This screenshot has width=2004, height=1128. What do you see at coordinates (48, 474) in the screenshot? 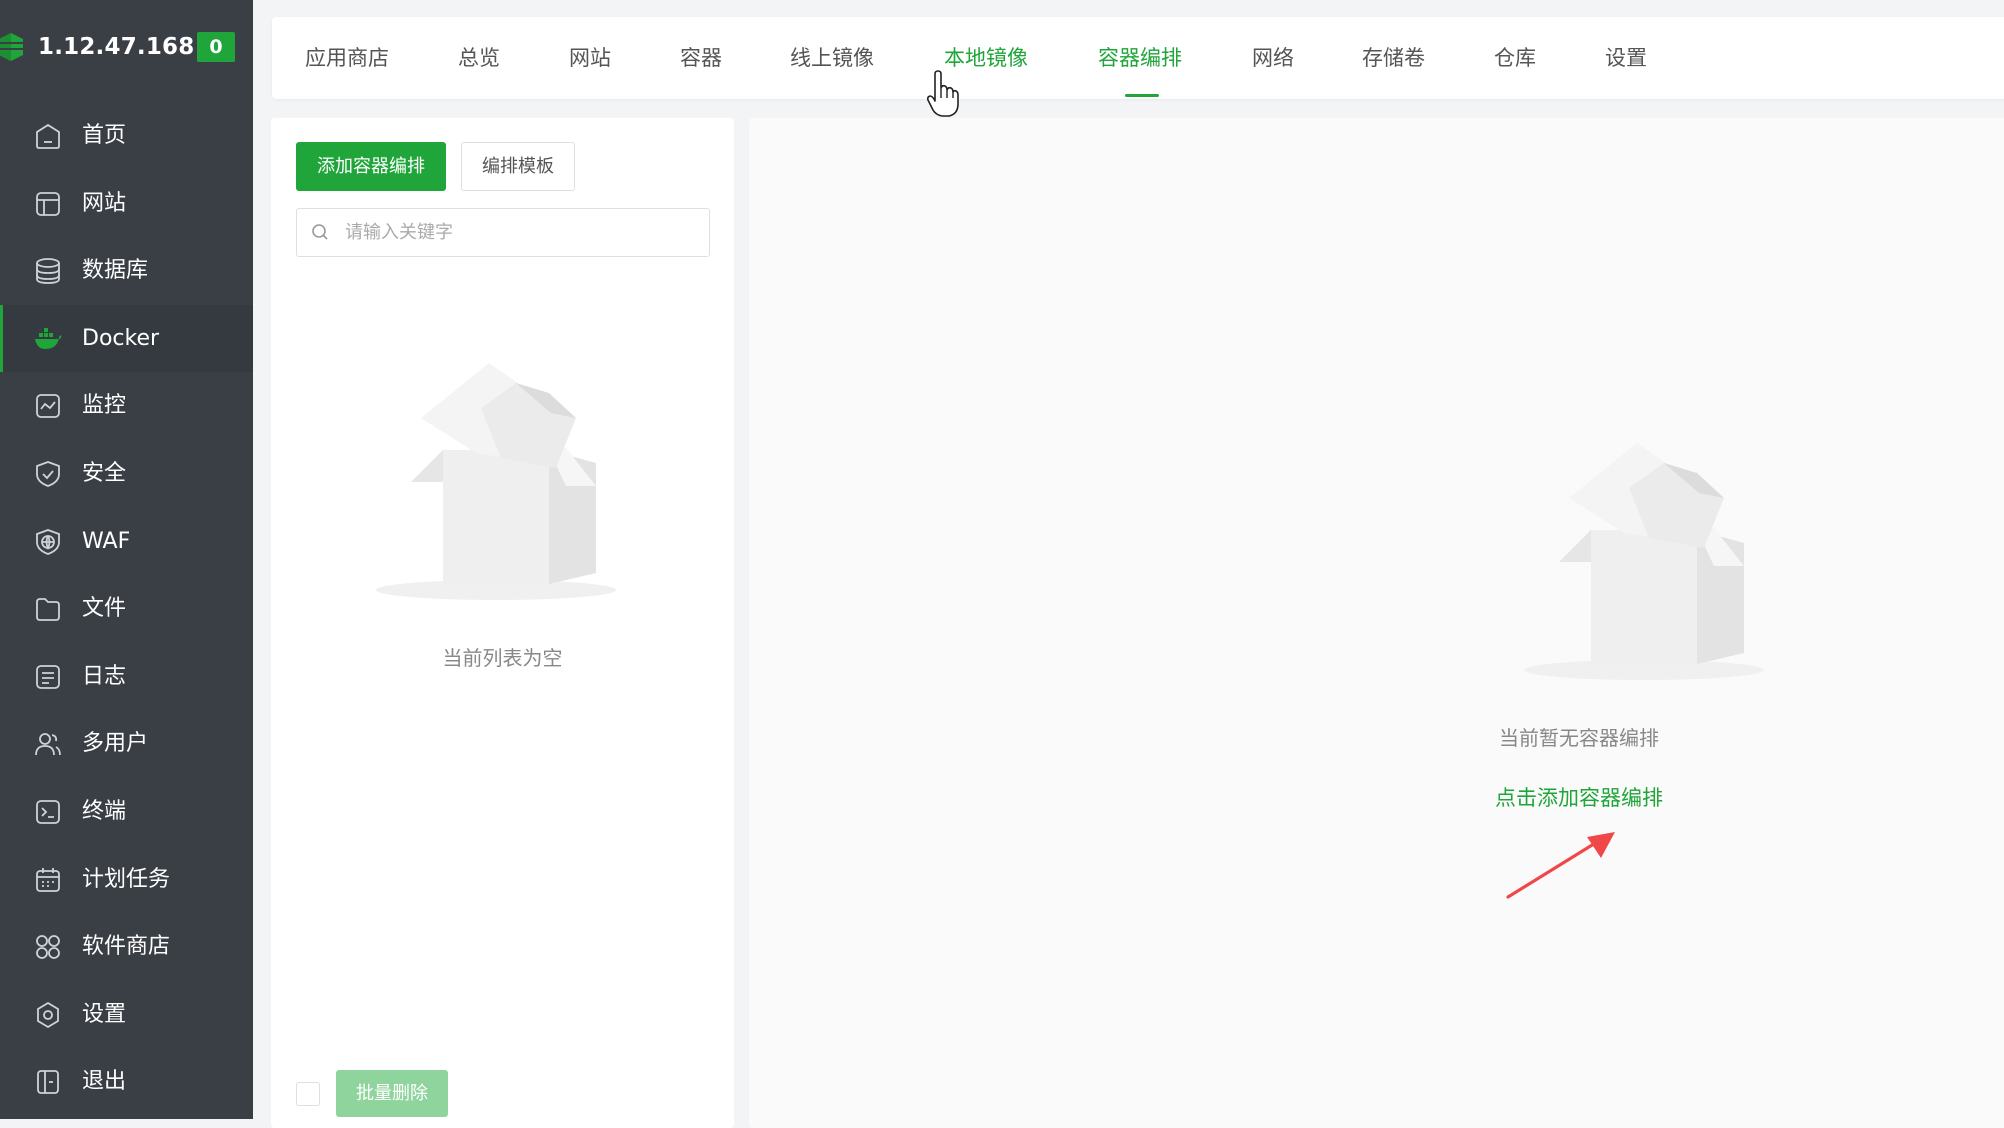
I see `shield-icon` at bounding box center [48, 474].